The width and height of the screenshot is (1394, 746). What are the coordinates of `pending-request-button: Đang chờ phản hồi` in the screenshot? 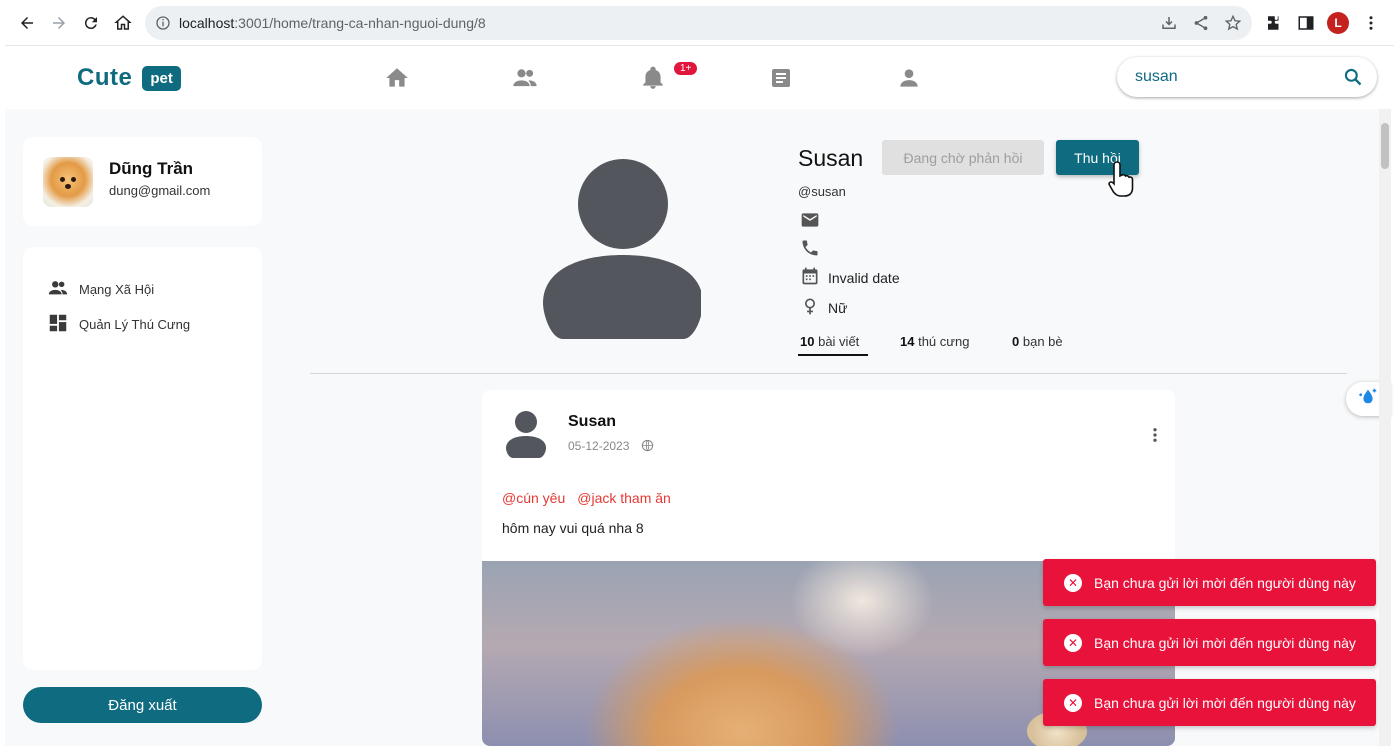 It's located at (963, 157).